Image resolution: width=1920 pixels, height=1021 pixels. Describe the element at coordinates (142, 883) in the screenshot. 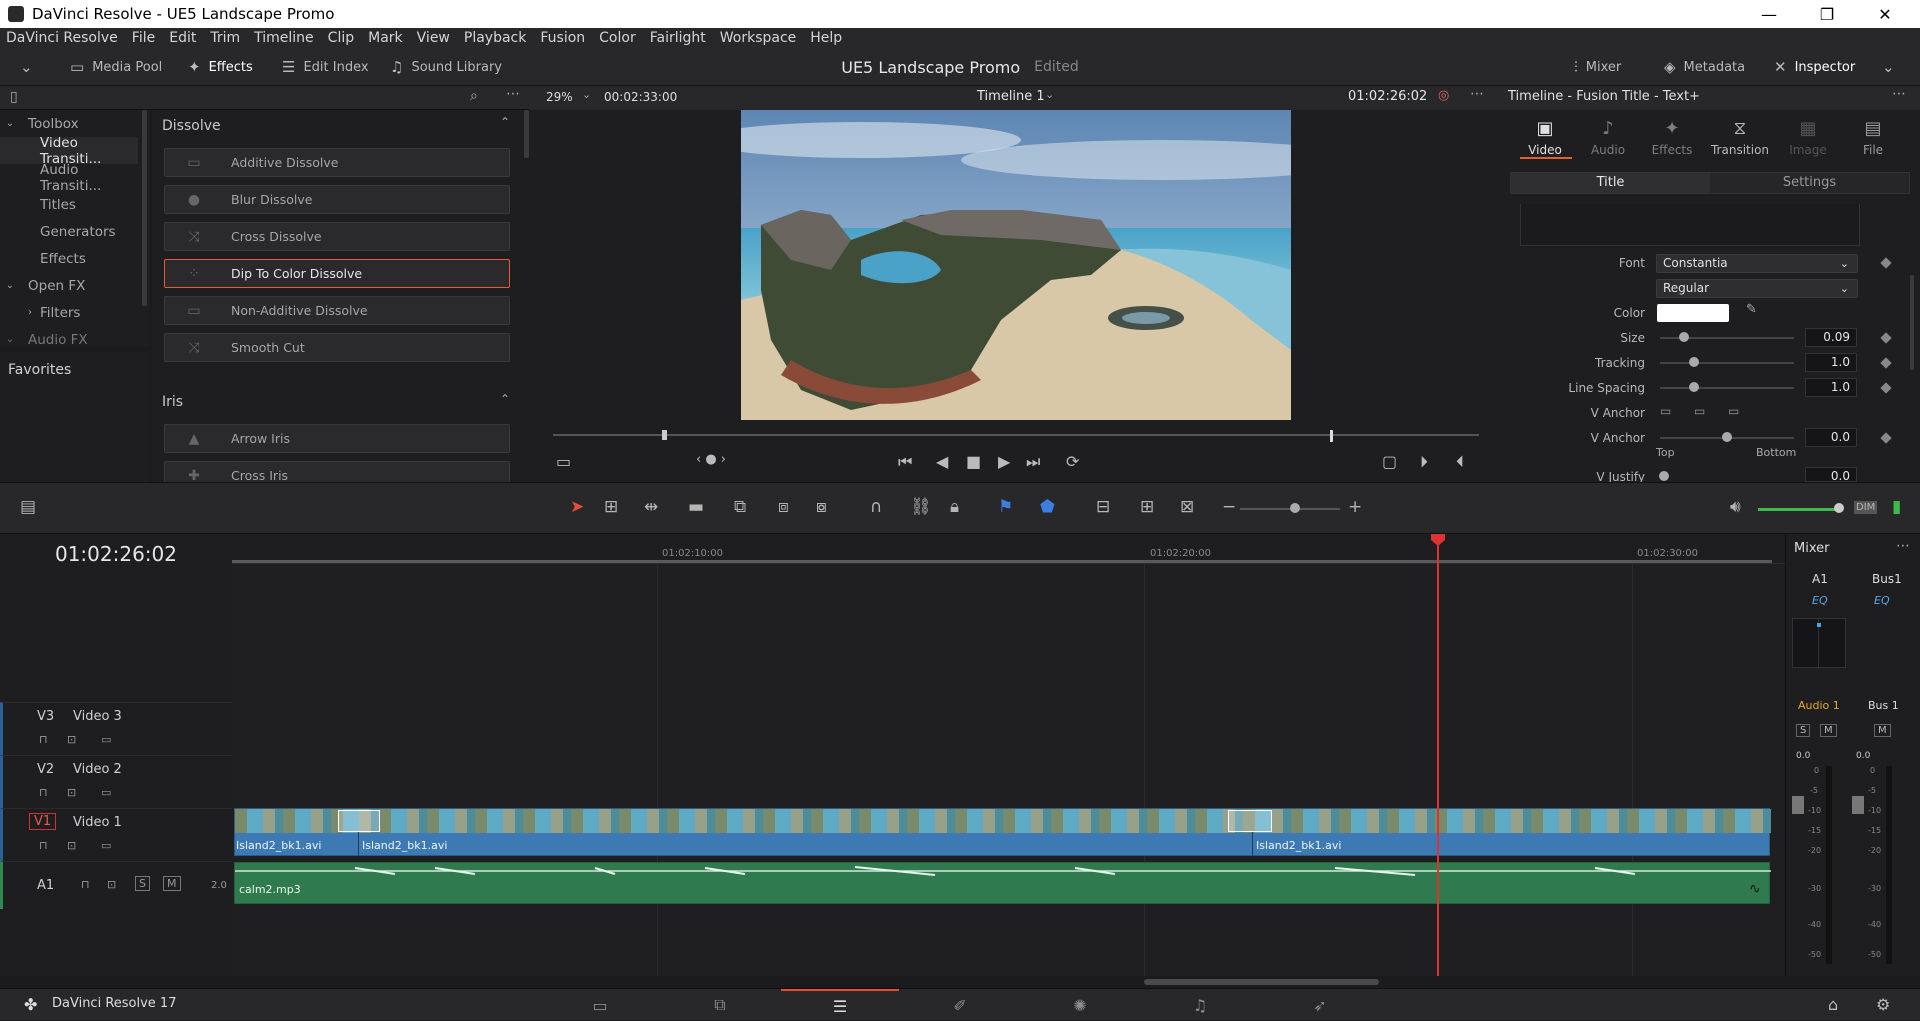

I see `solo-button: S` at that location.